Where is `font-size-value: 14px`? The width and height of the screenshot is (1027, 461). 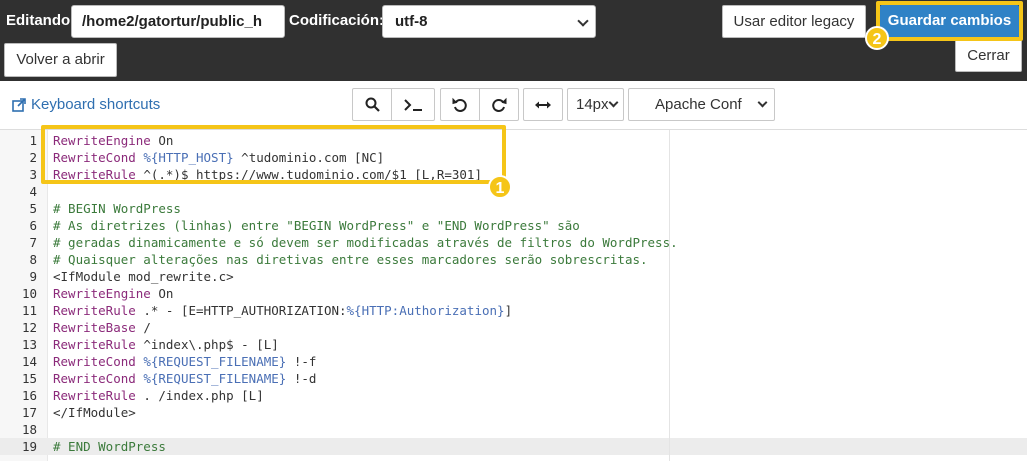 font-size-value: 14px is located at coordinates (592, 104).